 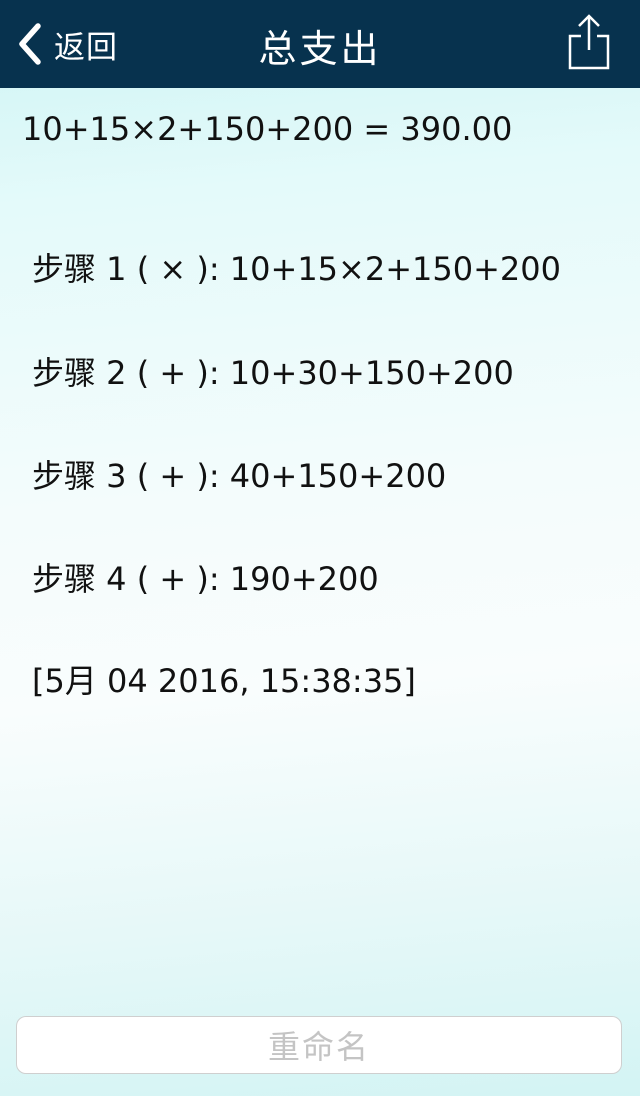 I want to click on navigation-bar: 返回 总支出, so click(x=320, y=44).